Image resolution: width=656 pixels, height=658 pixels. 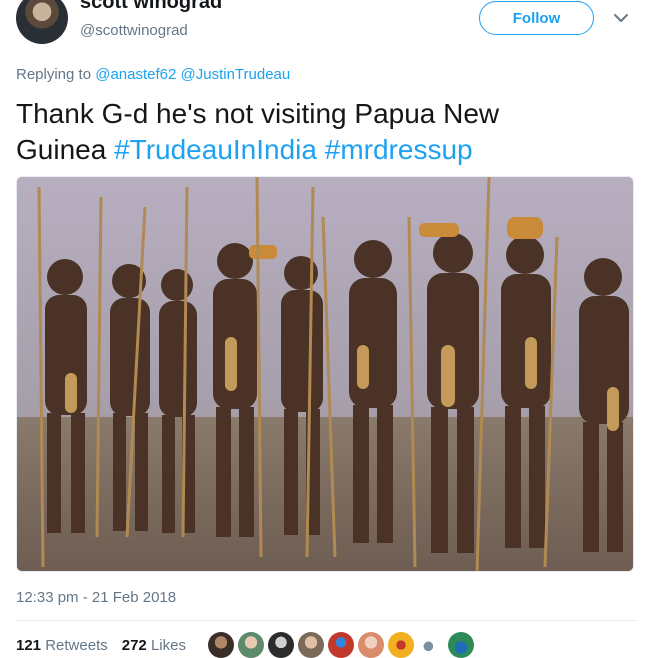 I want to click on reply-context-prefix: Replying to, so click(x=54, y=74).